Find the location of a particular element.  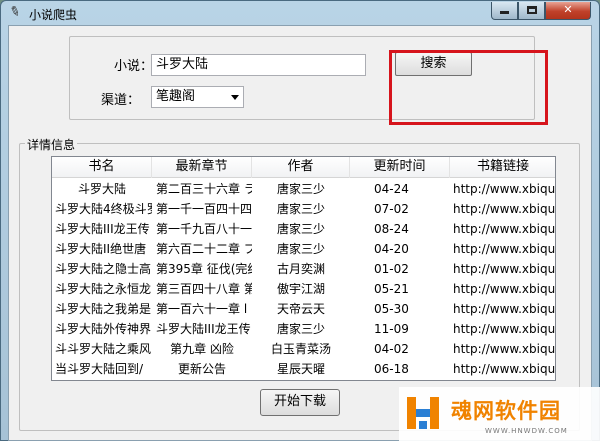

cell-update-time: 04-02 is located at coordinates (391, 349).